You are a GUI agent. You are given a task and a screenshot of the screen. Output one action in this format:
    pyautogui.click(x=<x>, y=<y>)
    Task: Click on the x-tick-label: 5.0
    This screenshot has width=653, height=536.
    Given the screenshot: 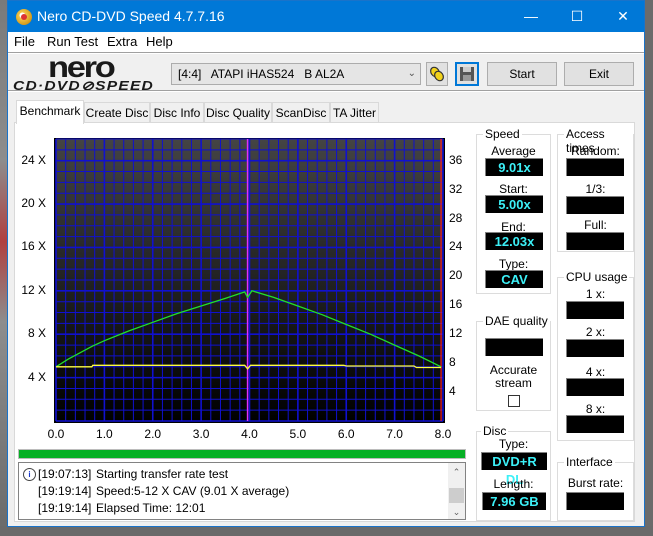 What is the action you would take?
    pyautogui.click(x=298, y=434)
    